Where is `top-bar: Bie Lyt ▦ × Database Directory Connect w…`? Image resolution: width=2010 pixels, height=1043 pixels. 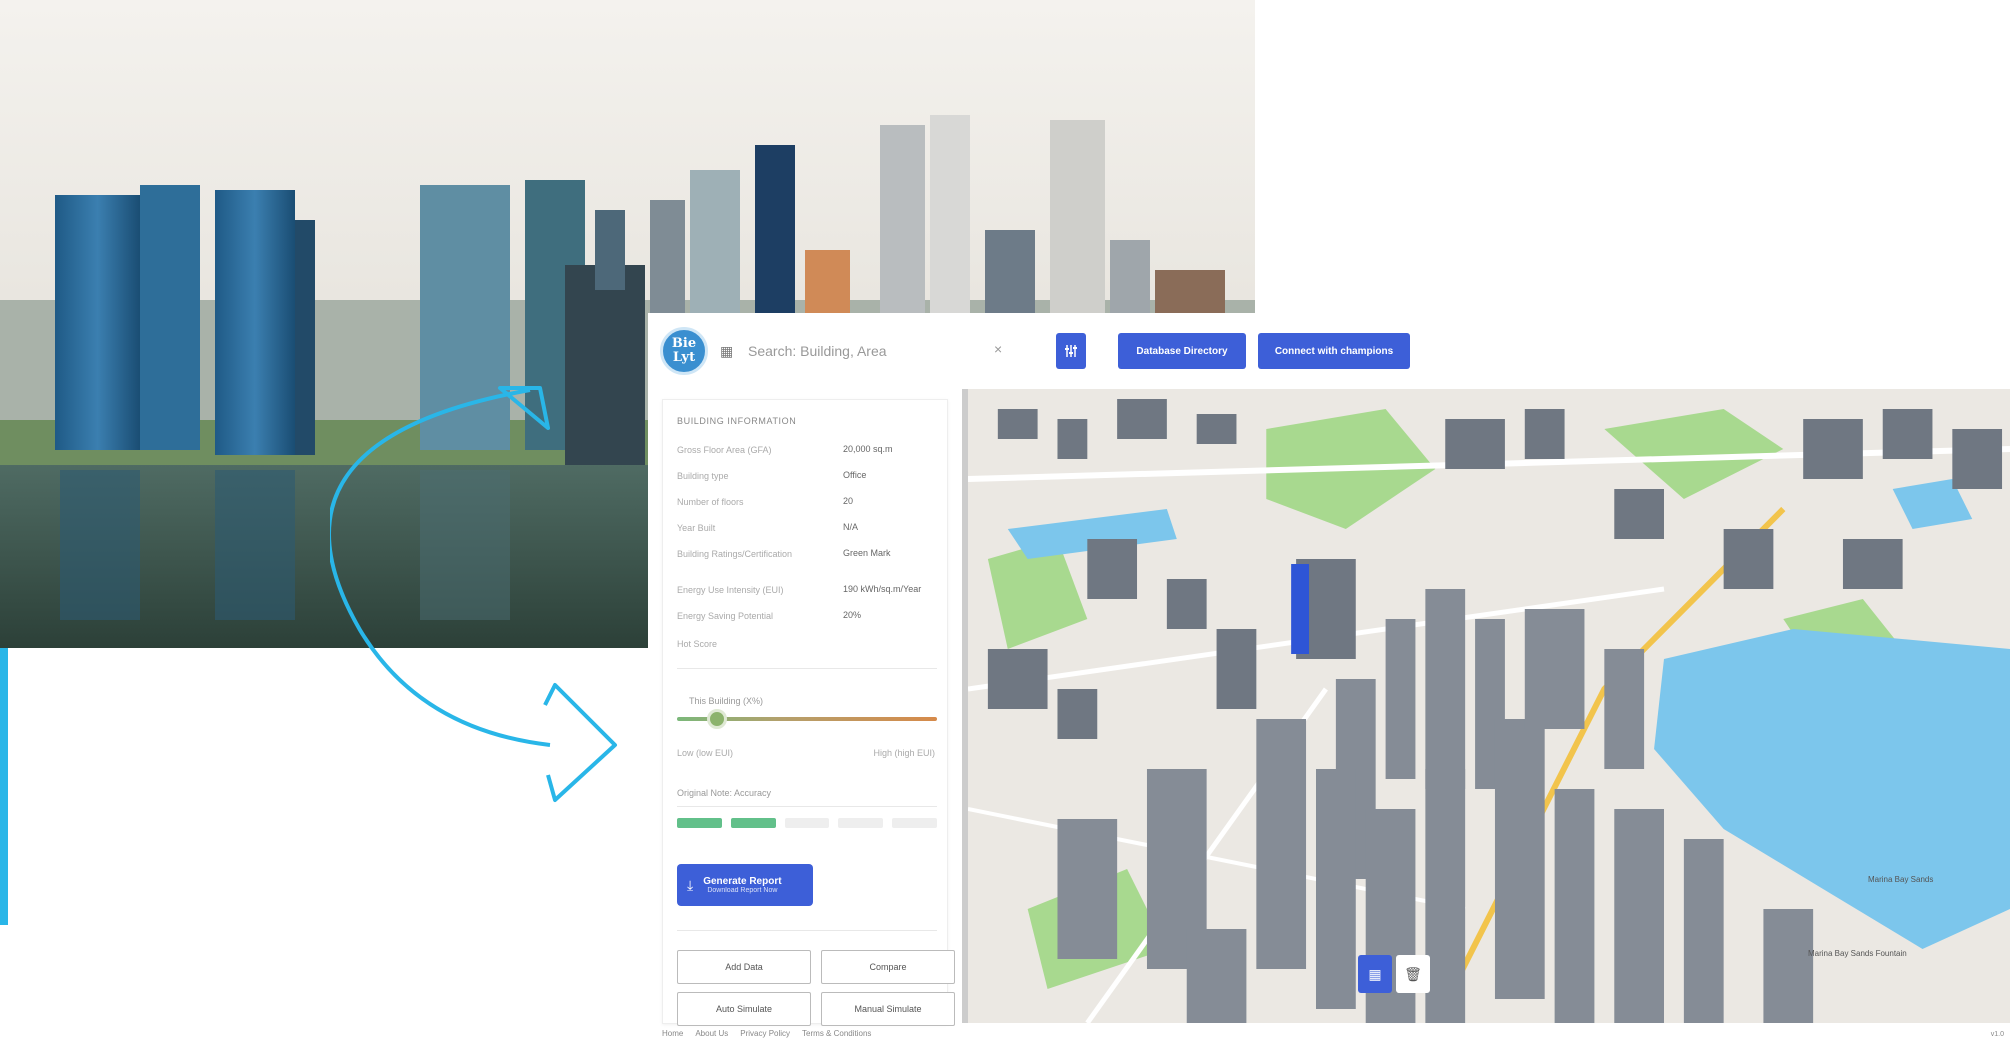
top-bar: Bie Lyt ▦ × Database Directory Connect w… is located at coordinates (1329, 351).